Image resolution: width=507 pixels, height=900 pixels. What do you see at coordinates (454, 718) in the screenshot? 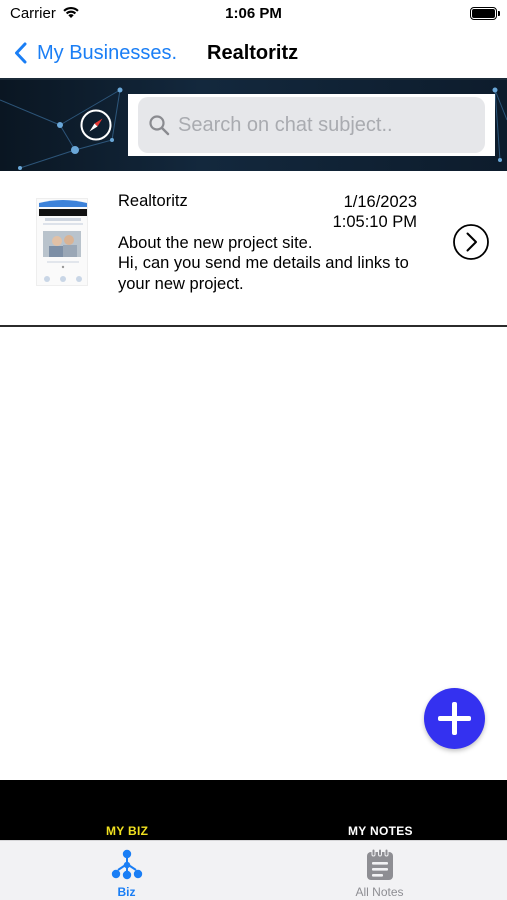
I see `add-chat-button` at bounding box center [454, 718].